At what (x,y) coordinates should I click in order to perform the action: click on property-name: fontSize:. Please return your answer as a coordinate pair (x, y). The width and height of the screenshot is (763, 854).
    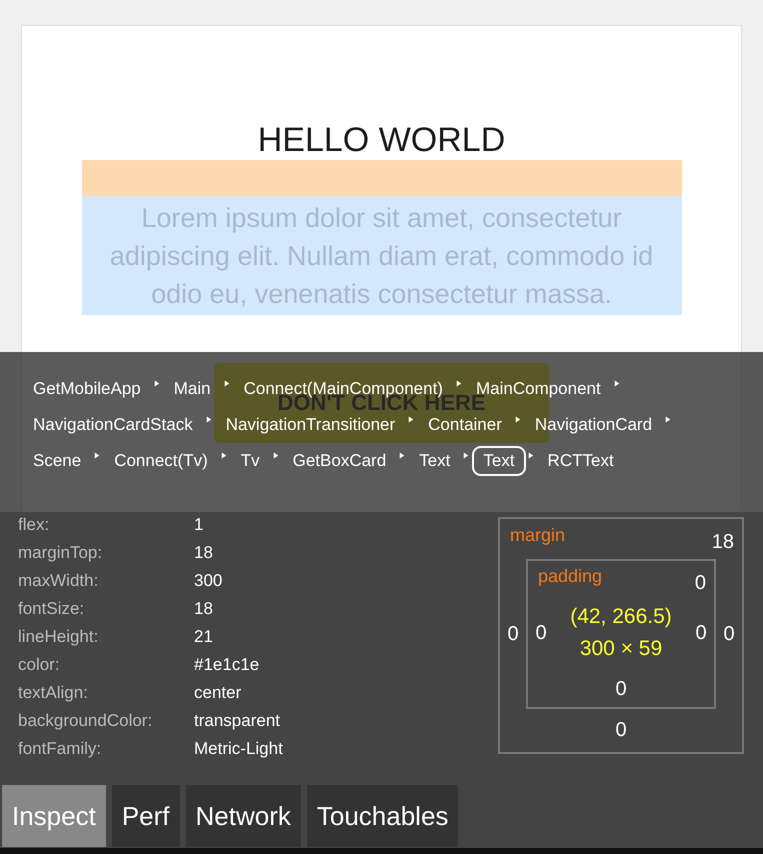
    Looking at the image, I should click on (52, 609).